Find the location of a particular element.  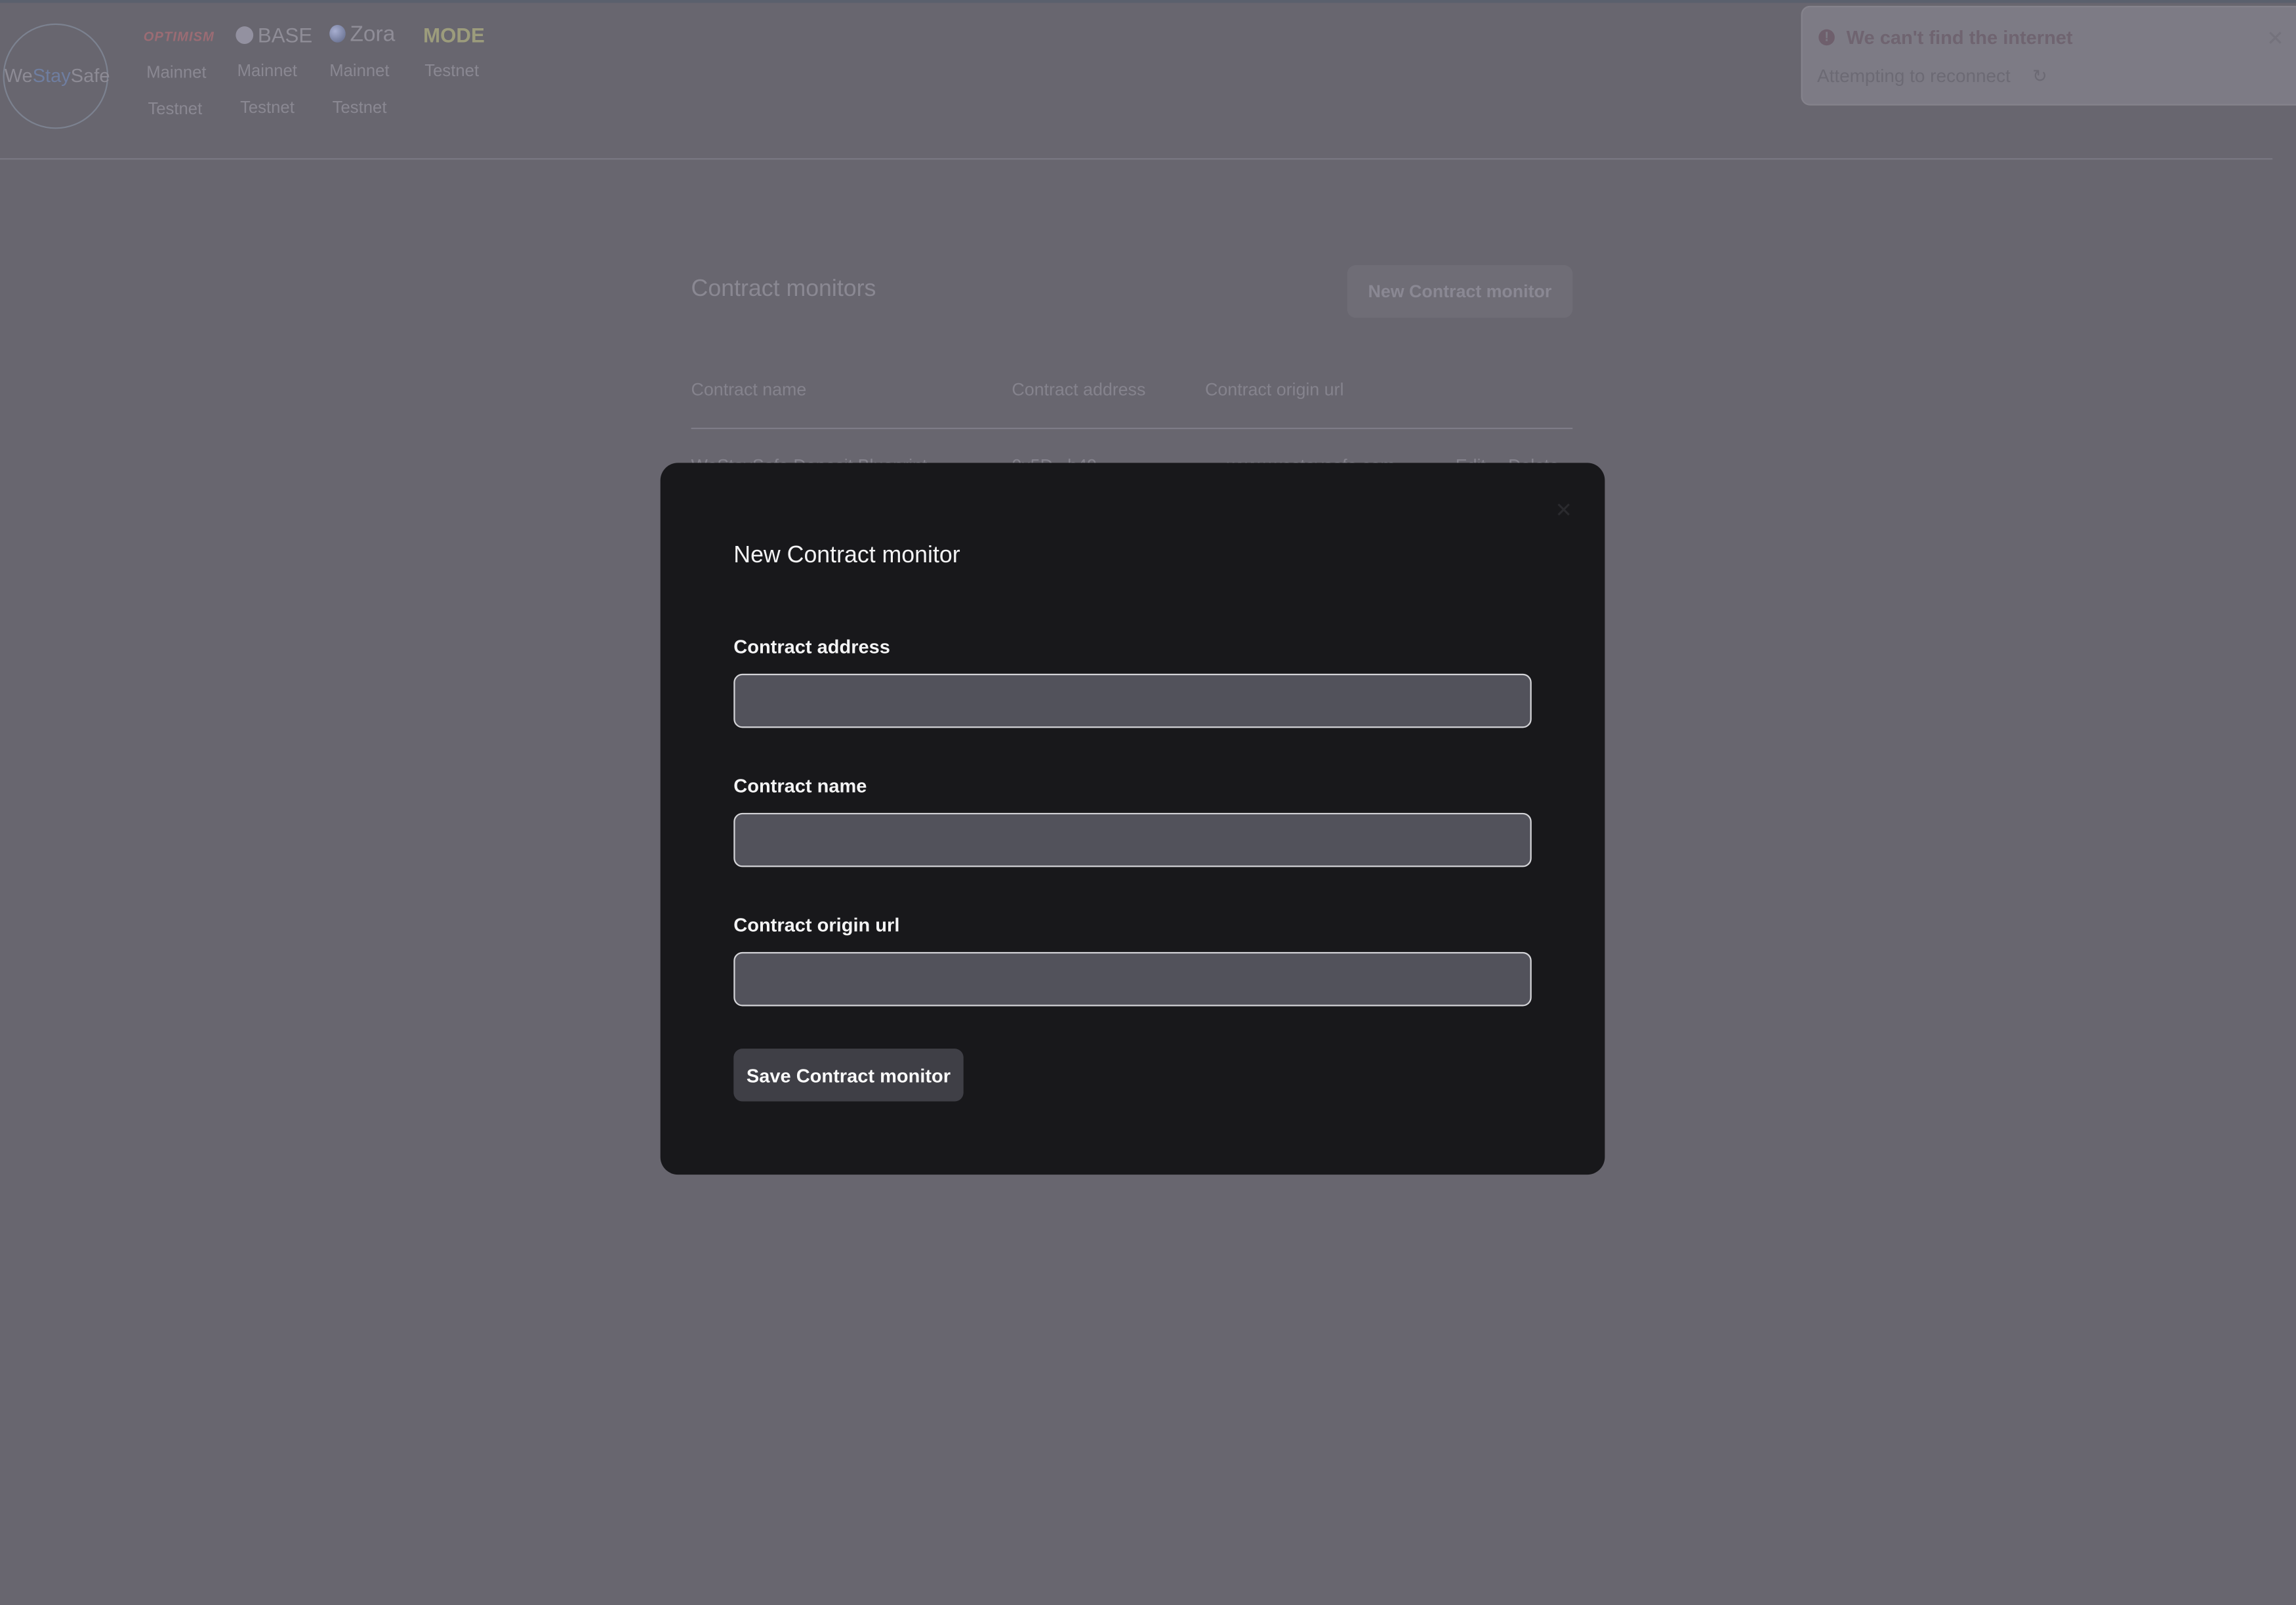

base-logo: BASE is located at coordinates (274, 35).